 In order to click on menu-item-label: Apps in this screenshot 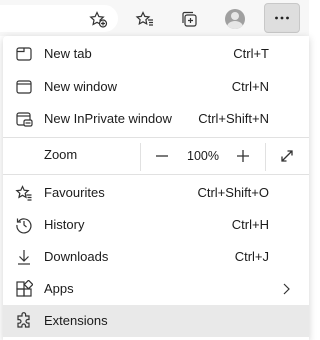, I will do `click(59, 288)`.